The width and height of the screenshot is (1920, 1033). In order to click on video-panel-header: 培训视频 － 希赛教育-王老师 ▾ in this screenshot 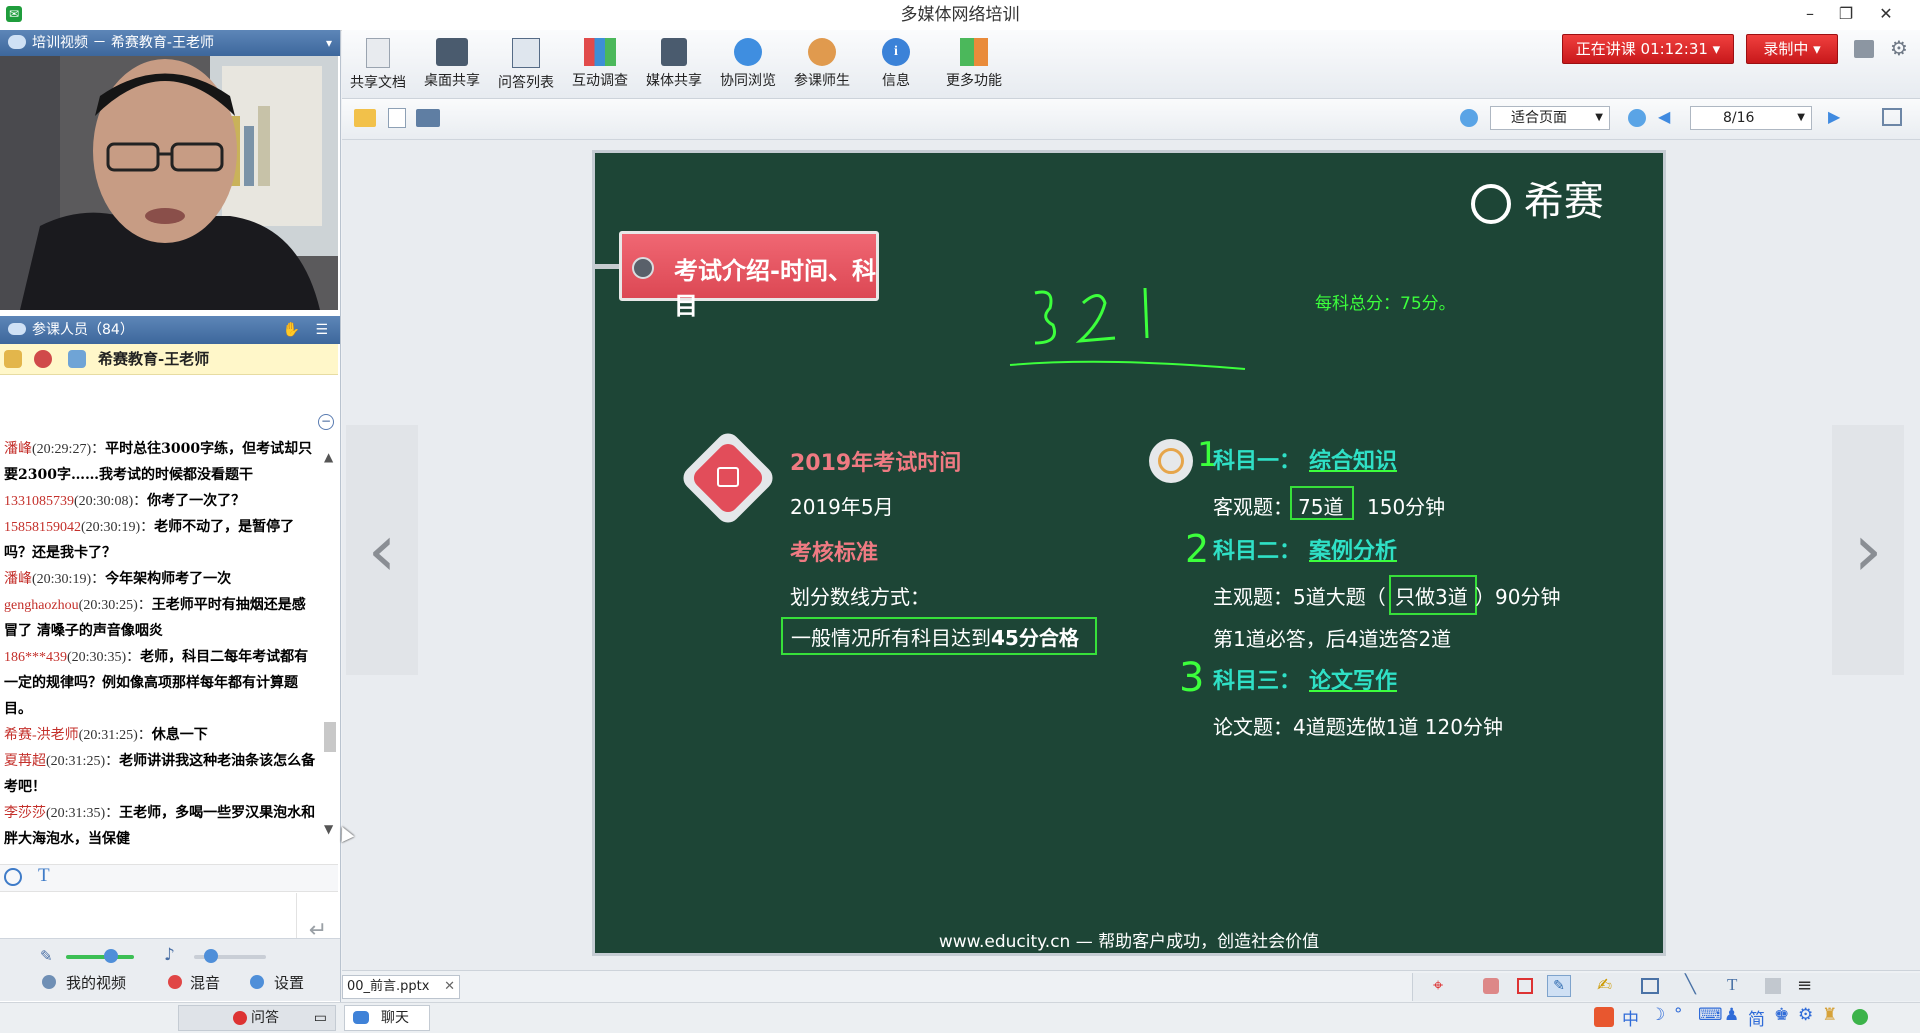, I will do `click(170, 43)`.